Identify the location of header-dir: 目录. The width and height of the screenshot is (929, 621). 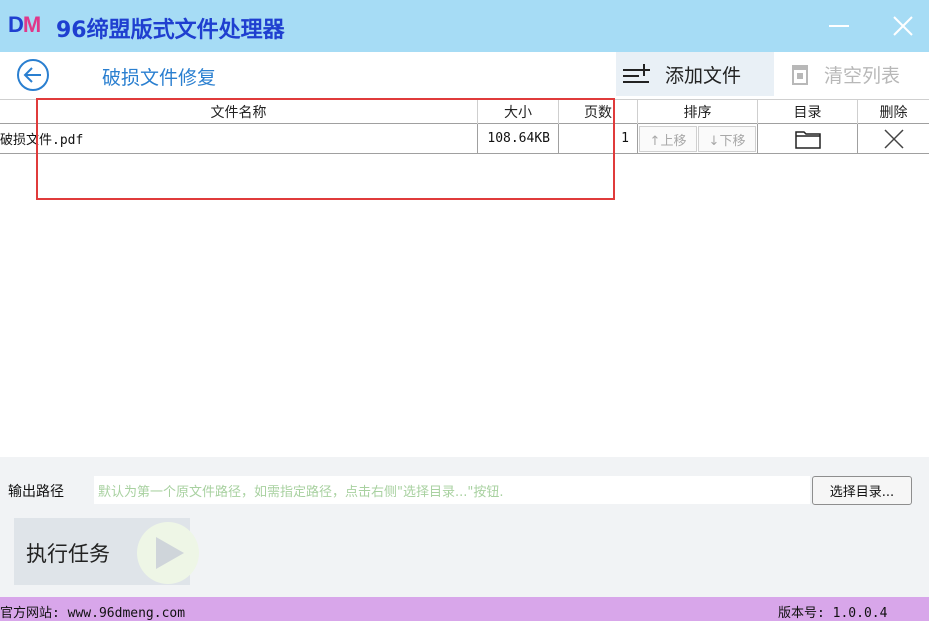
(808, 112).